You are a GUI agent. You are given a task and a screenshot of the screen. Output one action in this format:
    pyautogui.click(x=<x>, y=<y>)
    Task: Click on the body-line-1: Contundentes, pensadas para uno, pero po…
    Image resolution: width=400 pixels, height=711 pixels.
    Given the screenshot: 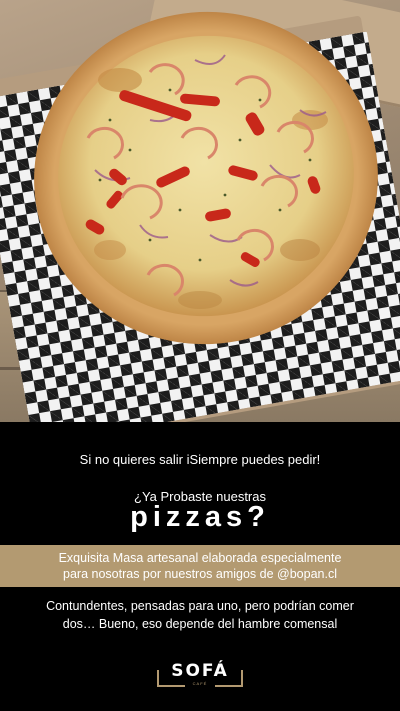 What is the action you would take?
    pyautogui.click(x=200, y=606)
    